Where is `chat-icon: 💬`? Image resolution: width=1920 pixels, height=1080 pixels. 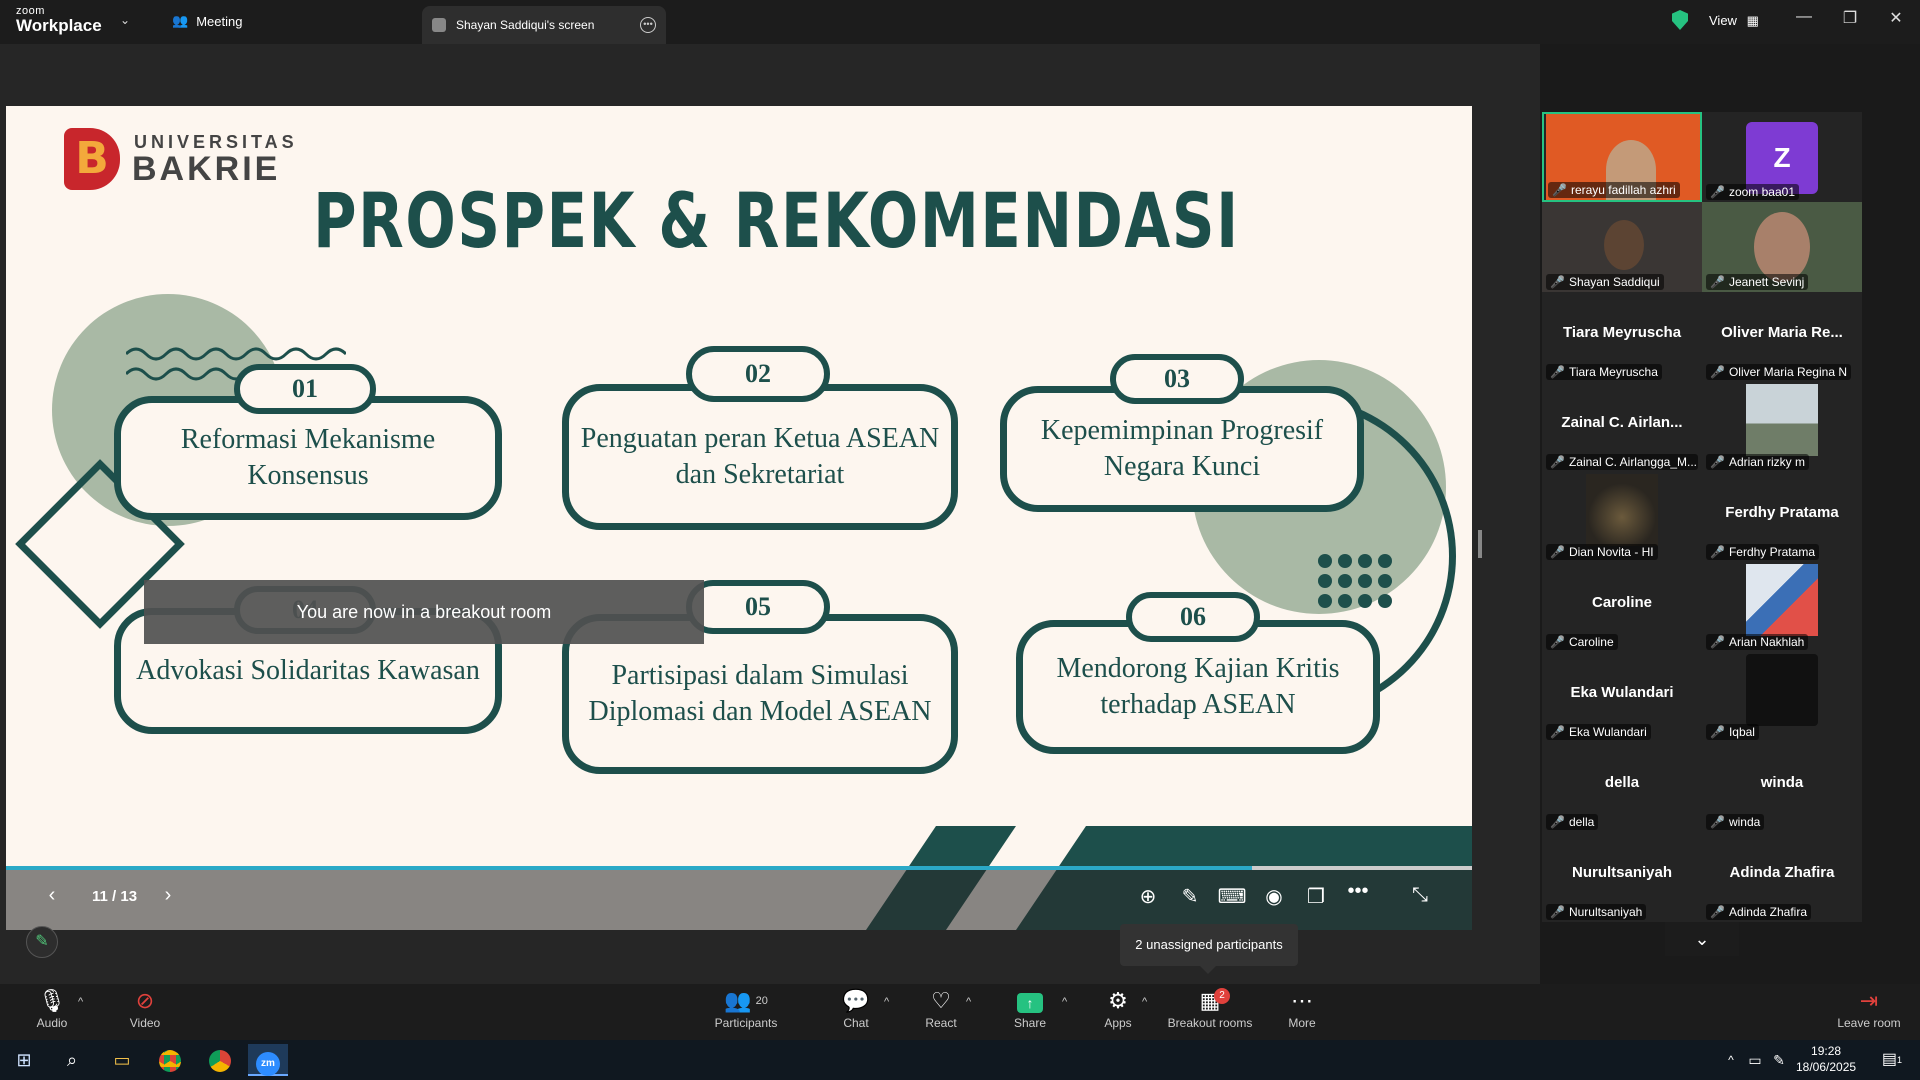
chat-icon: 💬 is located at coordinates (856, 1000).